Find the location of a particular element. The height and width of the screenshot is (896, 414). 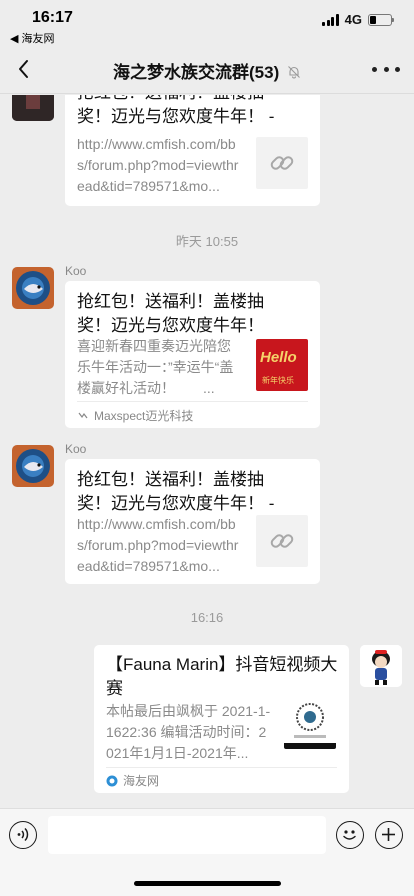

card-title: 抢红包！送福利！盖楼抽奖！迈光与您欢度牛年！ is located at coordinates (170, 313).